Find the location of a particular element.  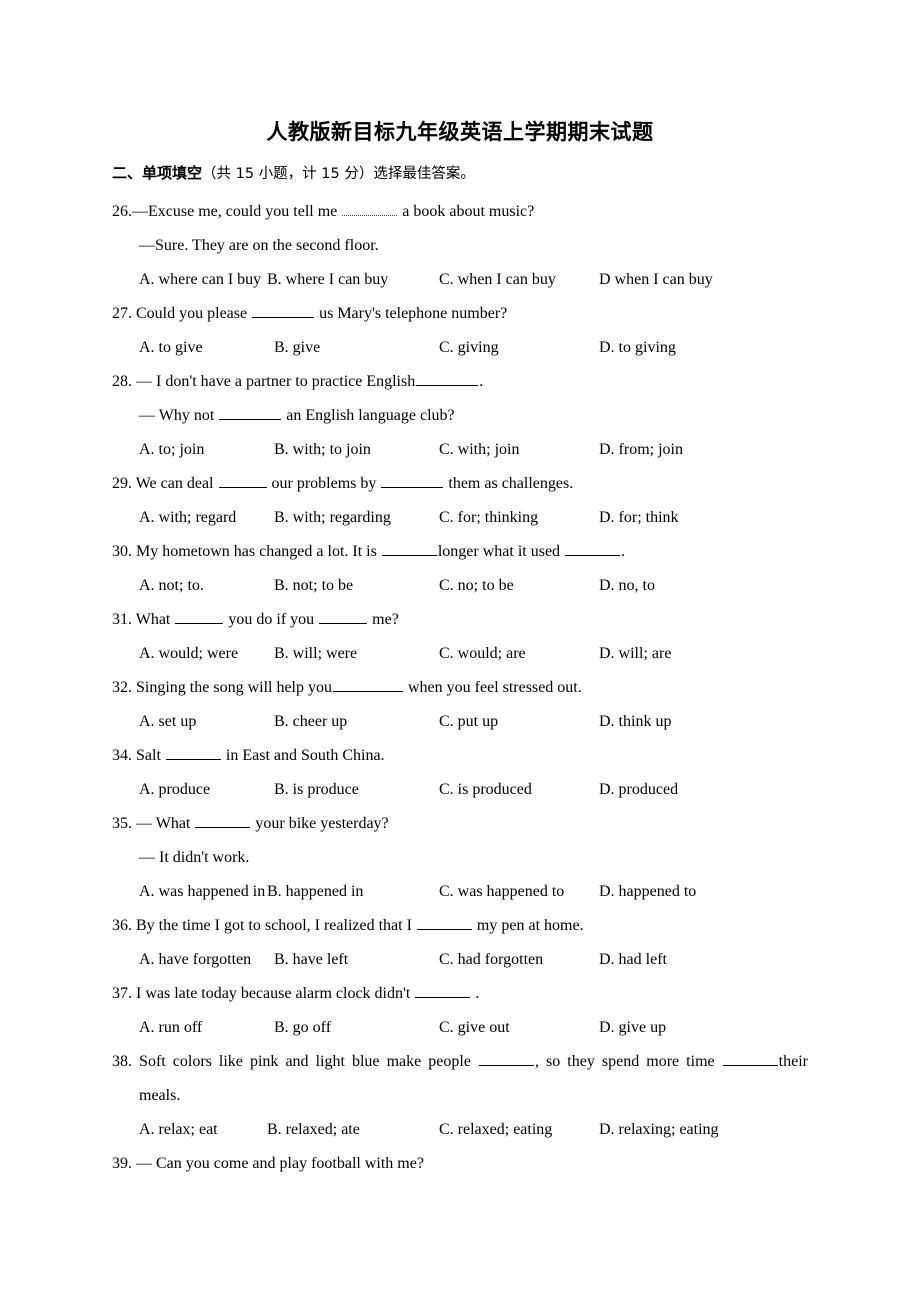

option-b: B. is produce is located at coordinates (356, 790).